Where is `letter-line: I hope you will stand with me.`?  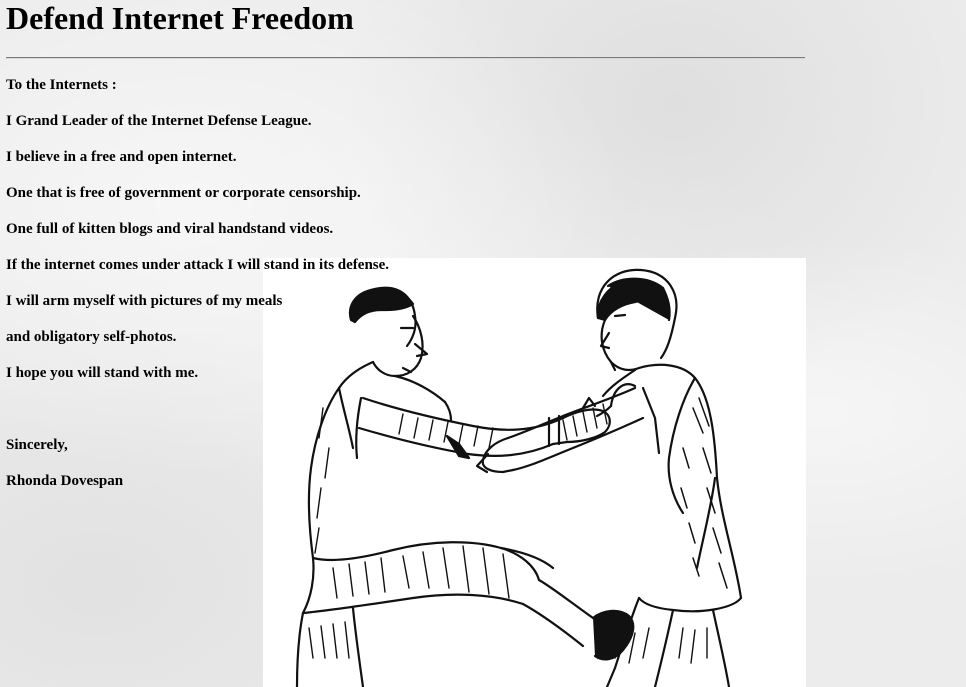
letter-line: I hope you will stand with me. is located at coordinates (102, 373).